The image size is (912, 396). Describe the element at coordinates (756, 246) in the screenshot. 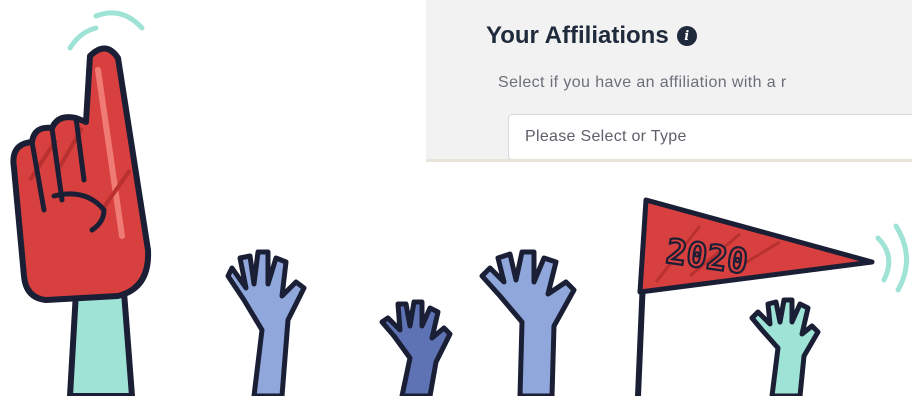

I see `pennant-flag: 2020` at that location.